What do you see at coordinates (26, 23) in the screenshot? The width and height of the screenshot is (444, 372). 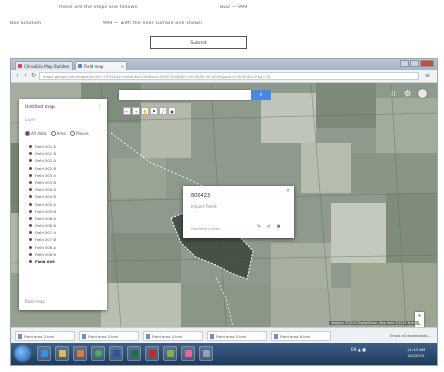 I see `doc-line-2: Box Solution` at bounding box center [26, 23].